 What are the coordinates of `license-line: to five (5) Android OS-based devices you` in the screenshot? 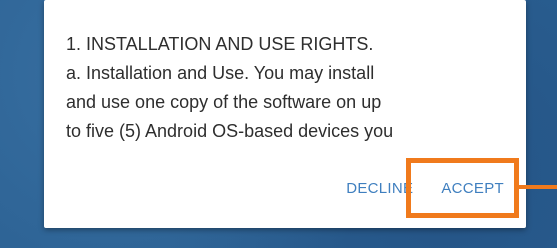 It's located at (230, 131).